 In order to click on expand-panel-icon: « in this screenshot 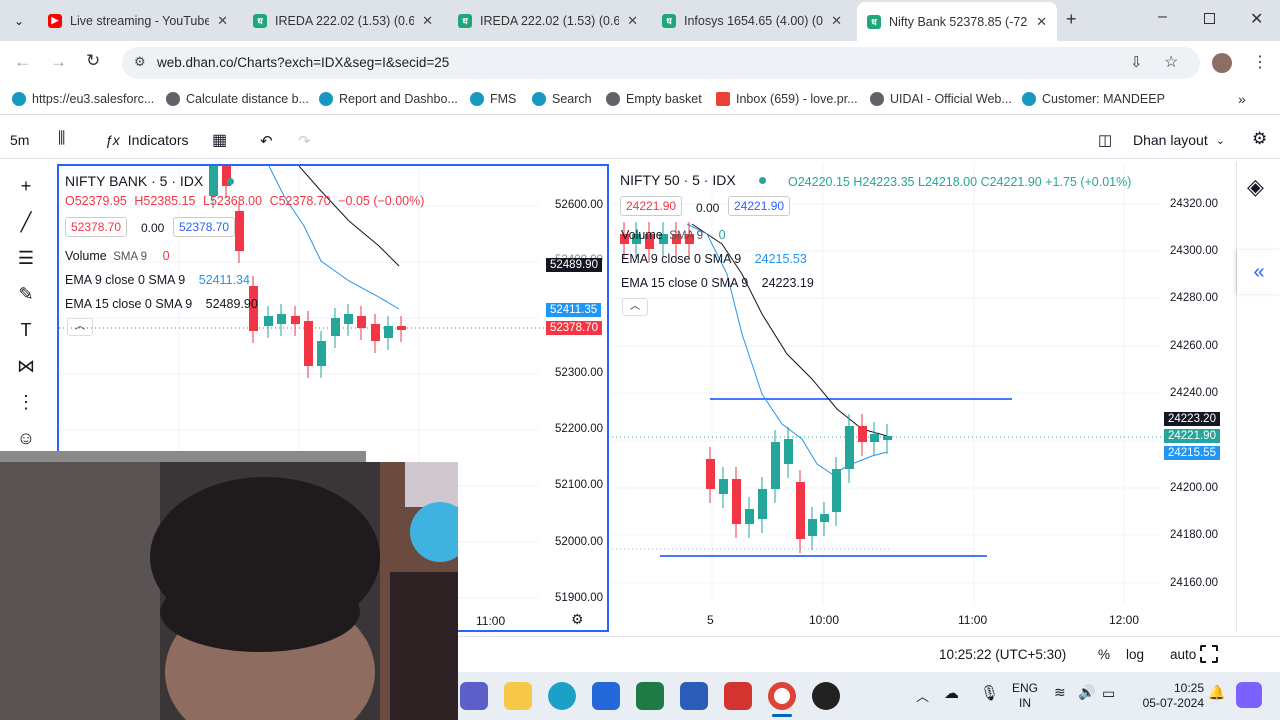, I will do `click(1258, 272)`.